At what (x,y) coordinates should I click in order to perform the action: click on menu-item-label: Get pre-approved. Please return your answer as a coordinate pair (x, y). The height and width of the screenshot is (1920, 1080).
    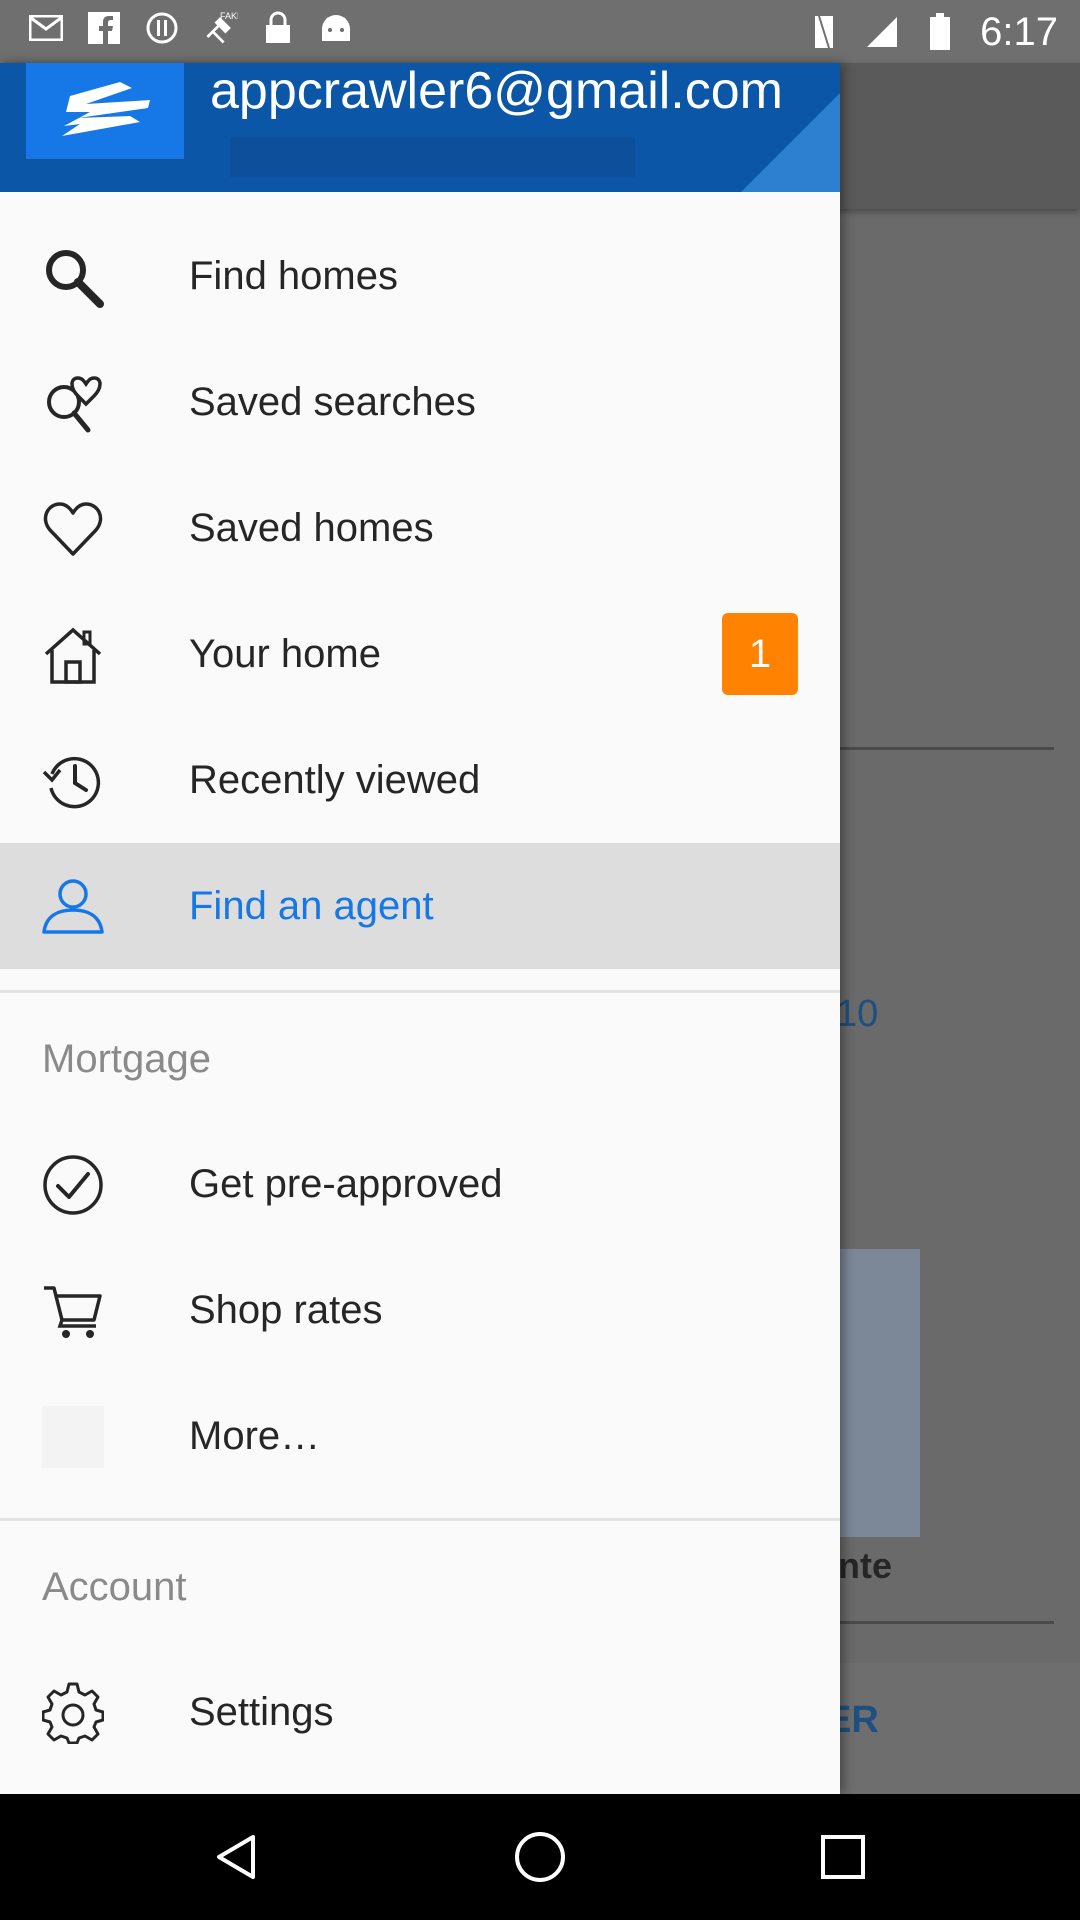
    Looking at the image, I should click on (346, 1183).